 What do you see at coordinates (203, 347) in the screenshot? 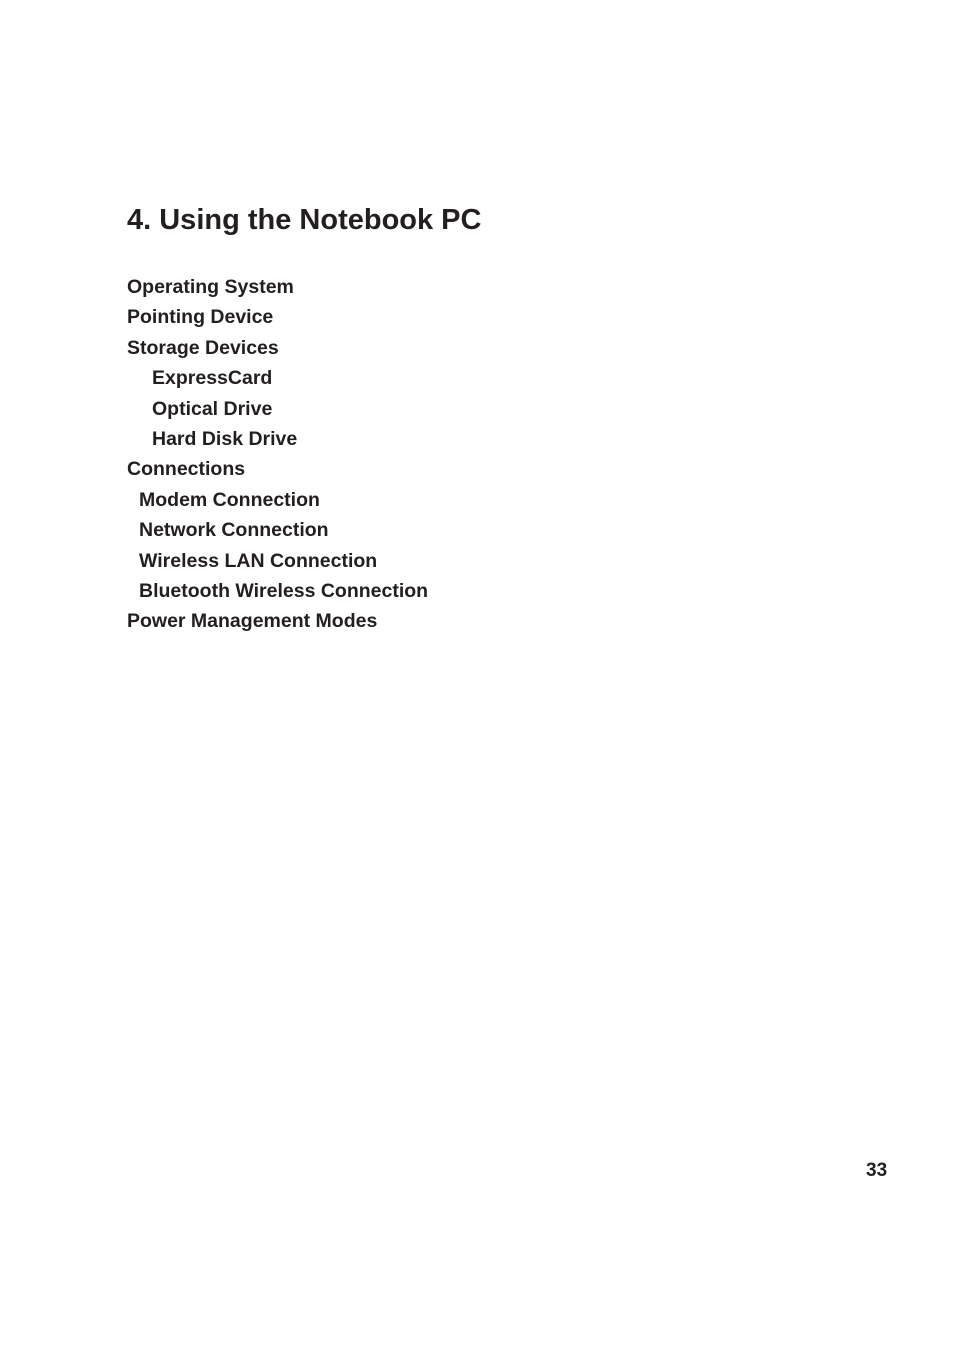
I see `toc-item-storage-devices: Storage Devices` at bounding box center [203, 347].